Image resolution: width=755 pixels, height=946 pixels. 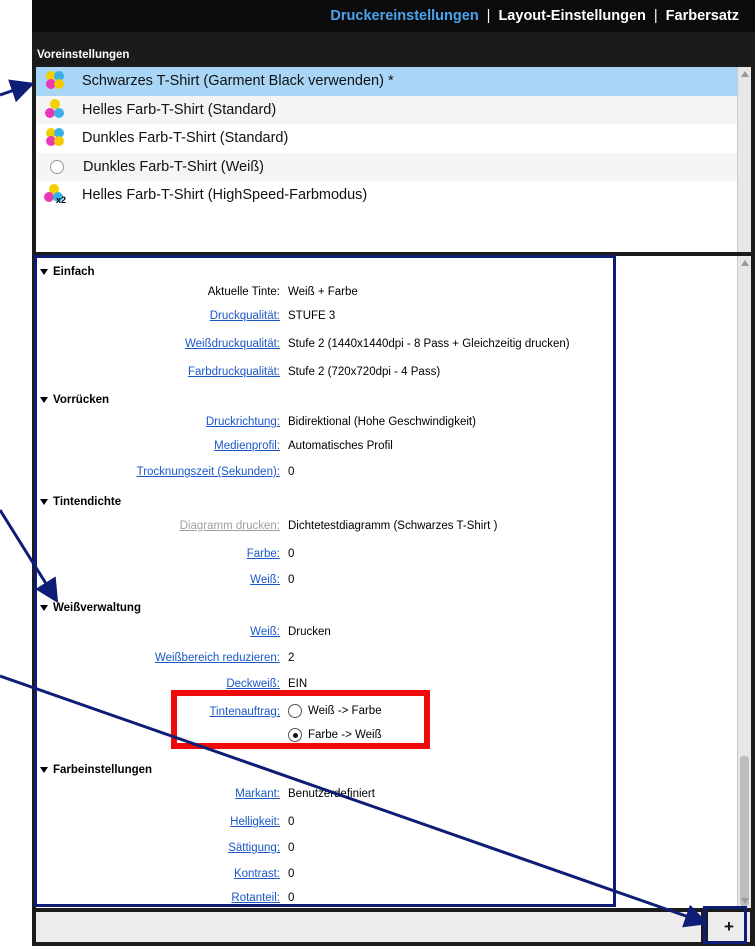 What do you see at coordinates (291, 658) in the screenshot?
I see `weissbereich-value: 2` at bounding box center [291, 658].